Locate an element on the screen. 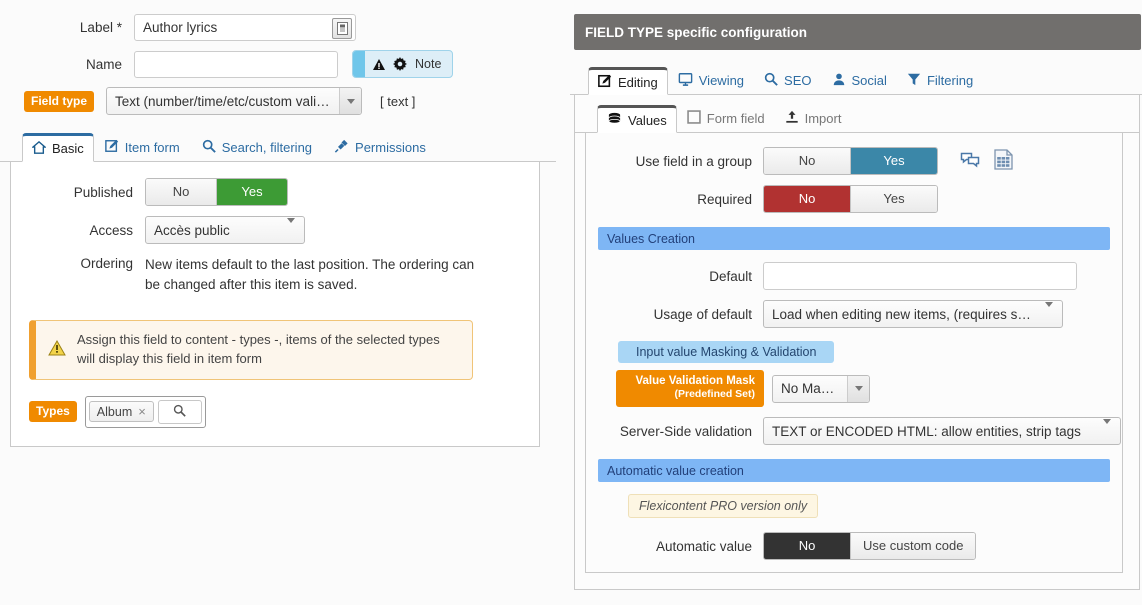 Image resolution: width=1142 pixels, height=605 pixels. automatic-value-option-no: No is located at coordinates (807, 546).